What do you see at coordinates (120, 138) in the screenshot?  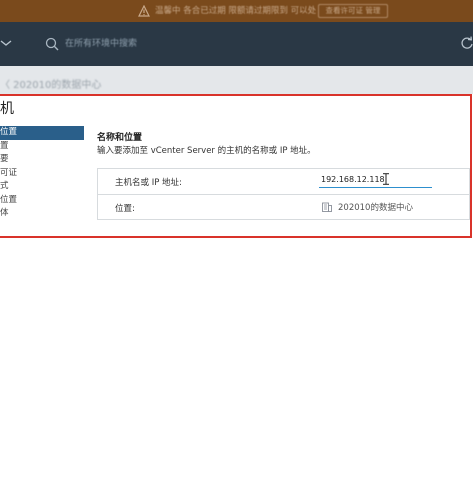 I see `section-title: 名称和位置` at bounding box center [120, 138].